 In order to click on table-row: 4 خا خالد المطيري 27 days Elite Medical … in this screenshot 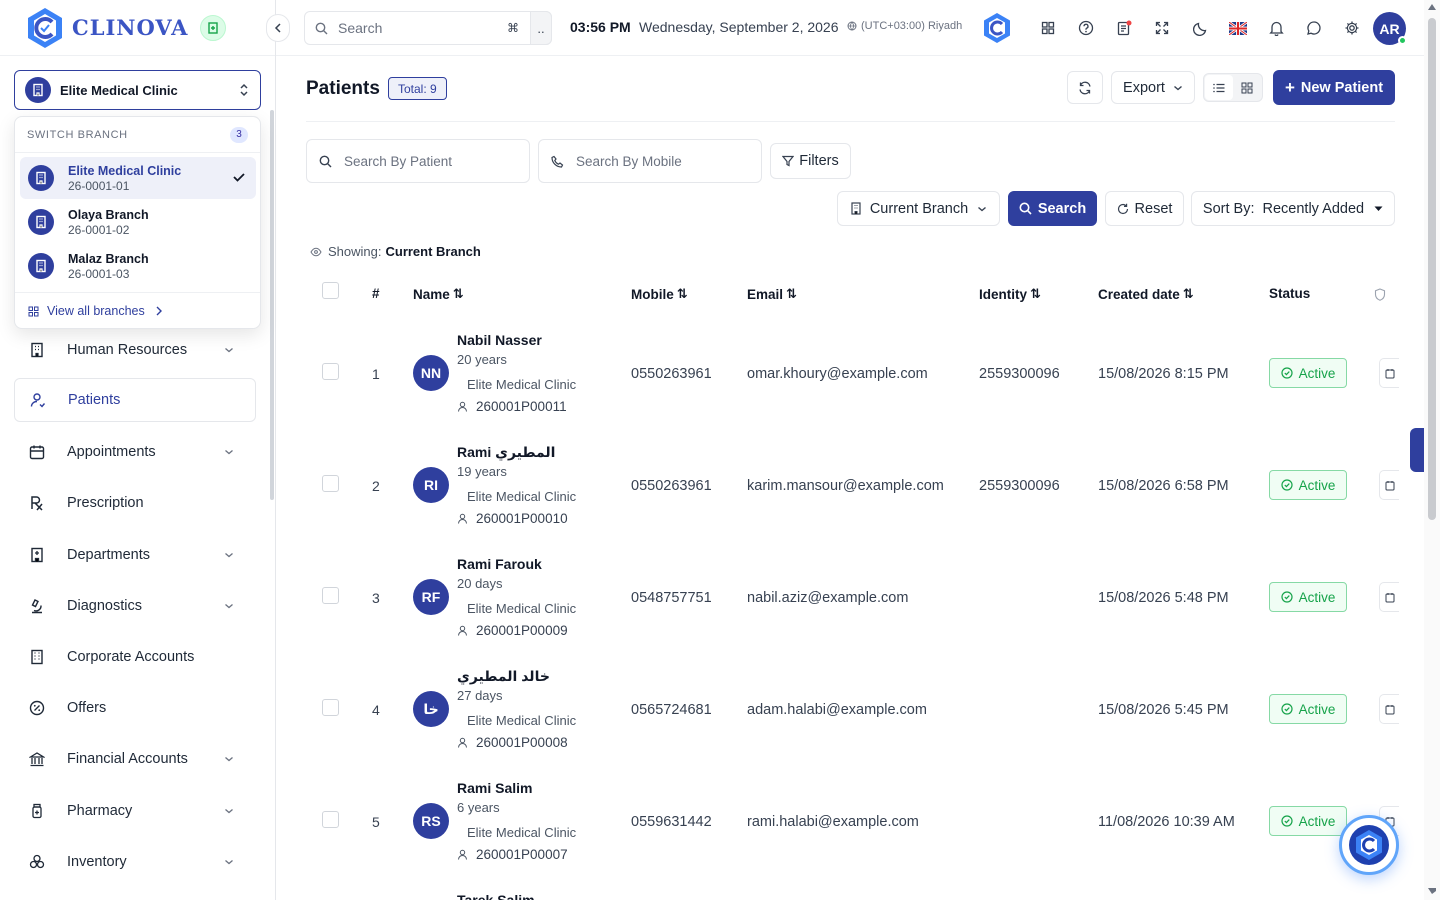, I will do `click(852, 710)`.